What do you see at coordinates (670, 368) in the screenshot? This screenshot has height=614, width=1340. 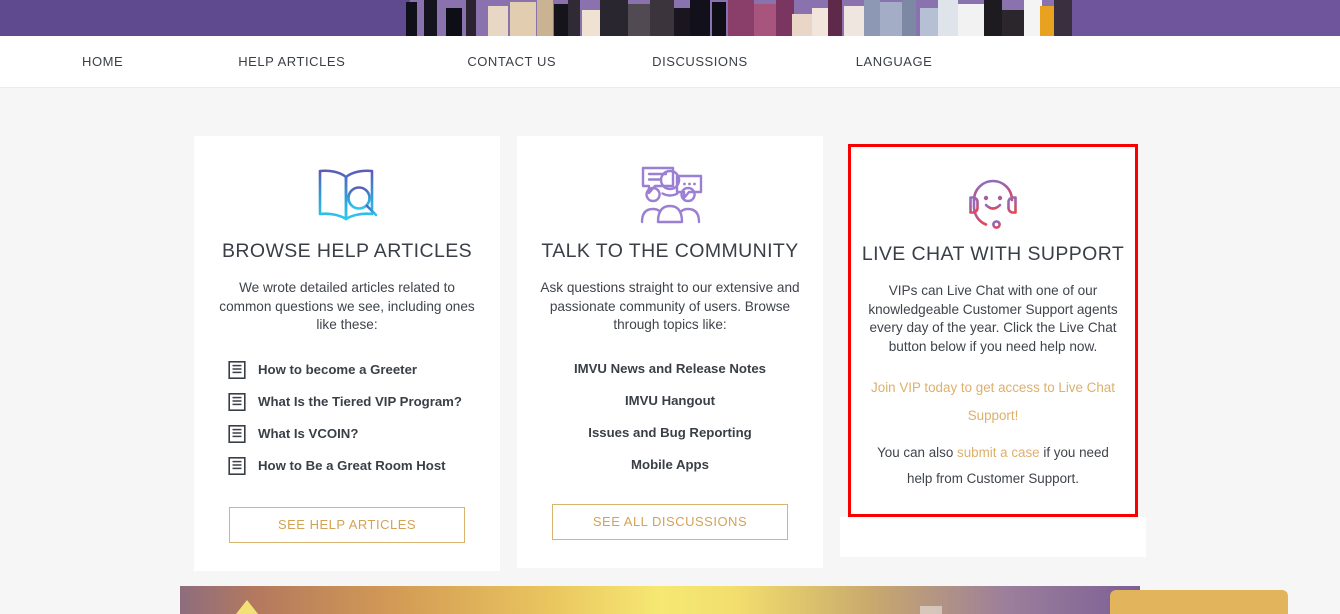 I see `list-item: IMVU News and Release Notes` at bounding box center [670, 368].